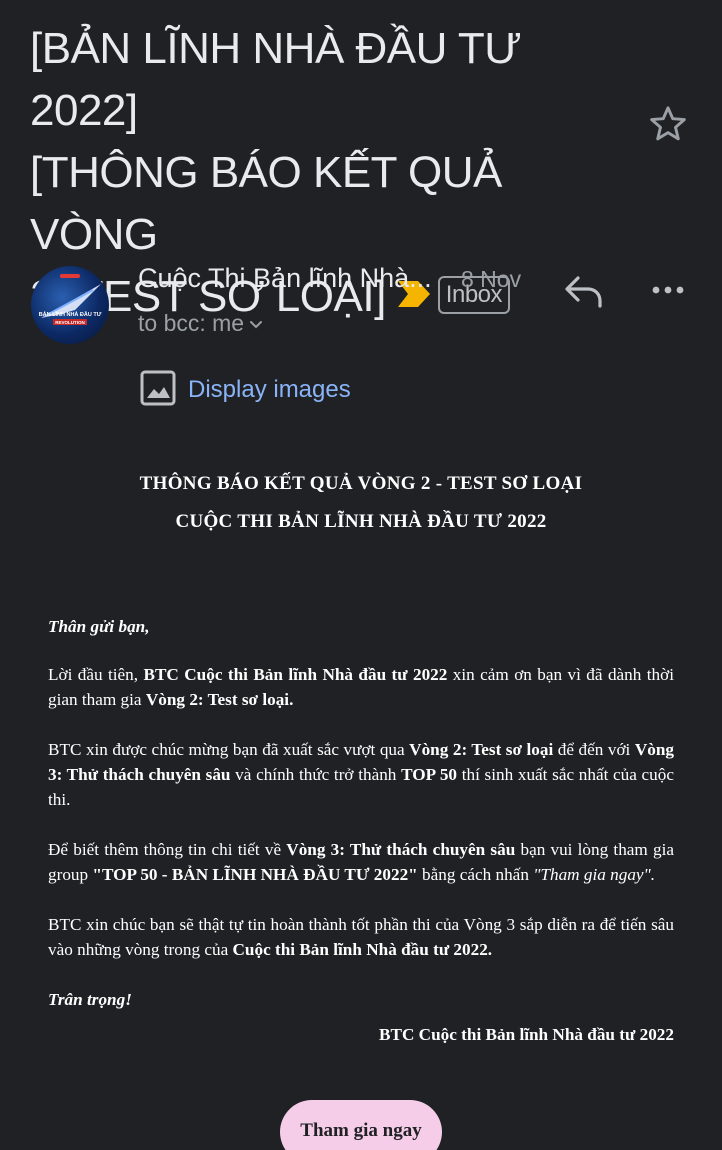  Describe the element at coordinates (668, 124) in the screenshot. I see `star-icon` at that location.